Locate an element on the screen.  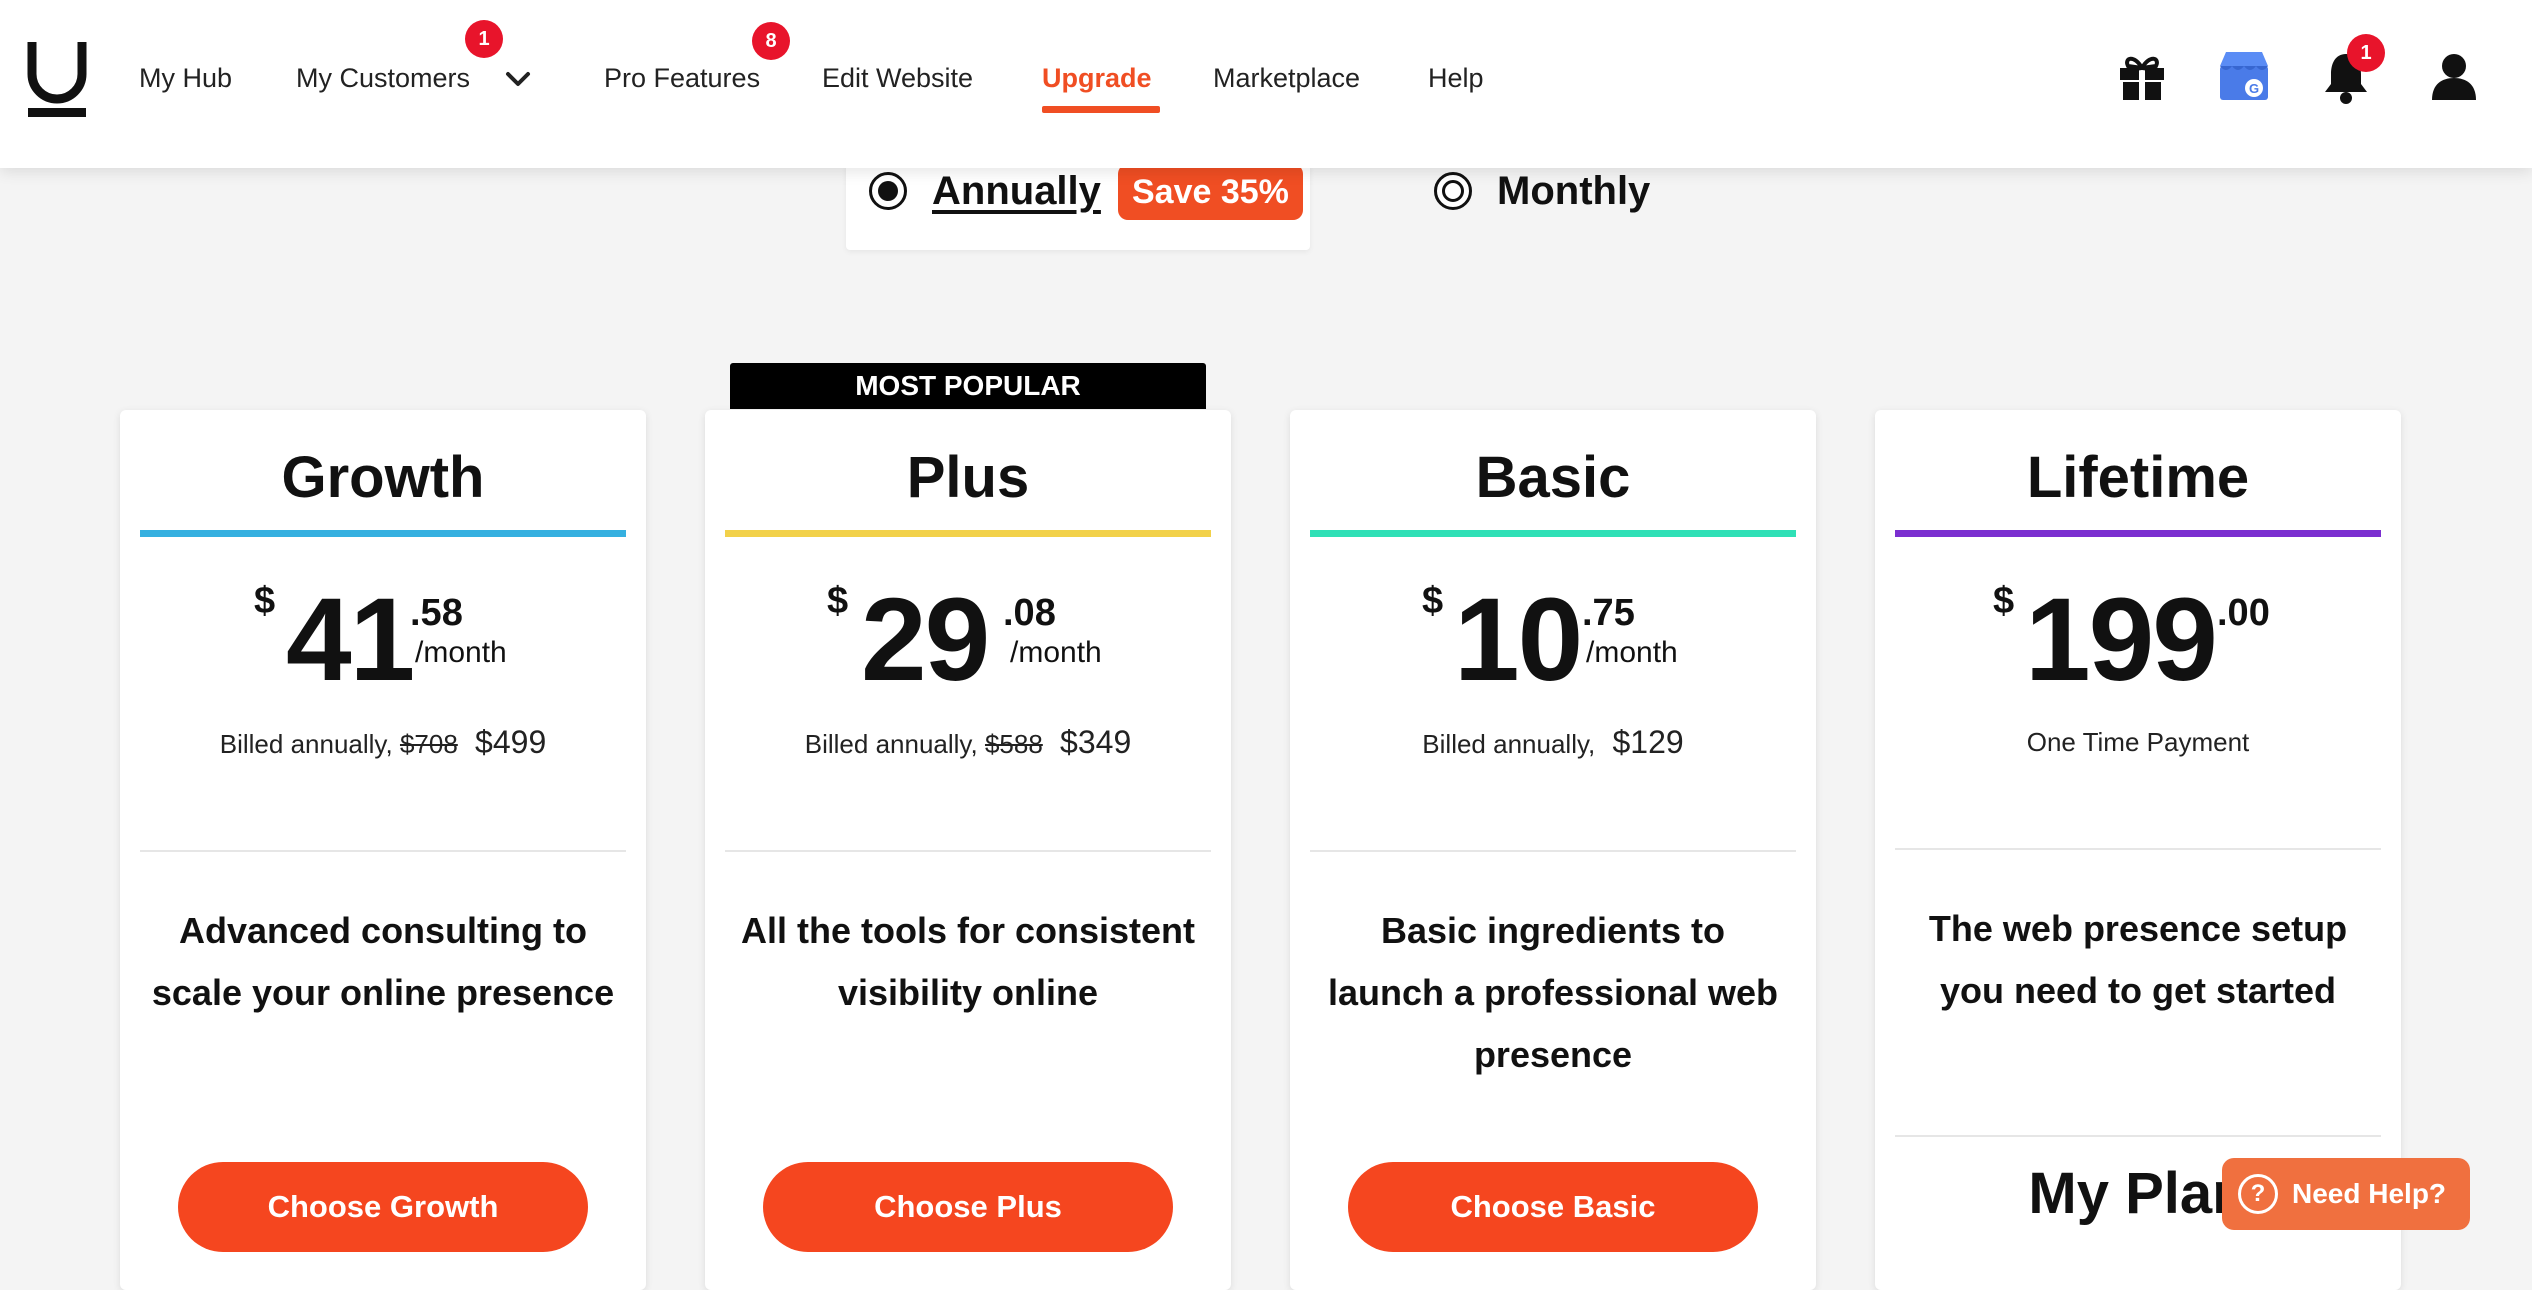
price-cents: .75 is located at coordinates (1608, 613).